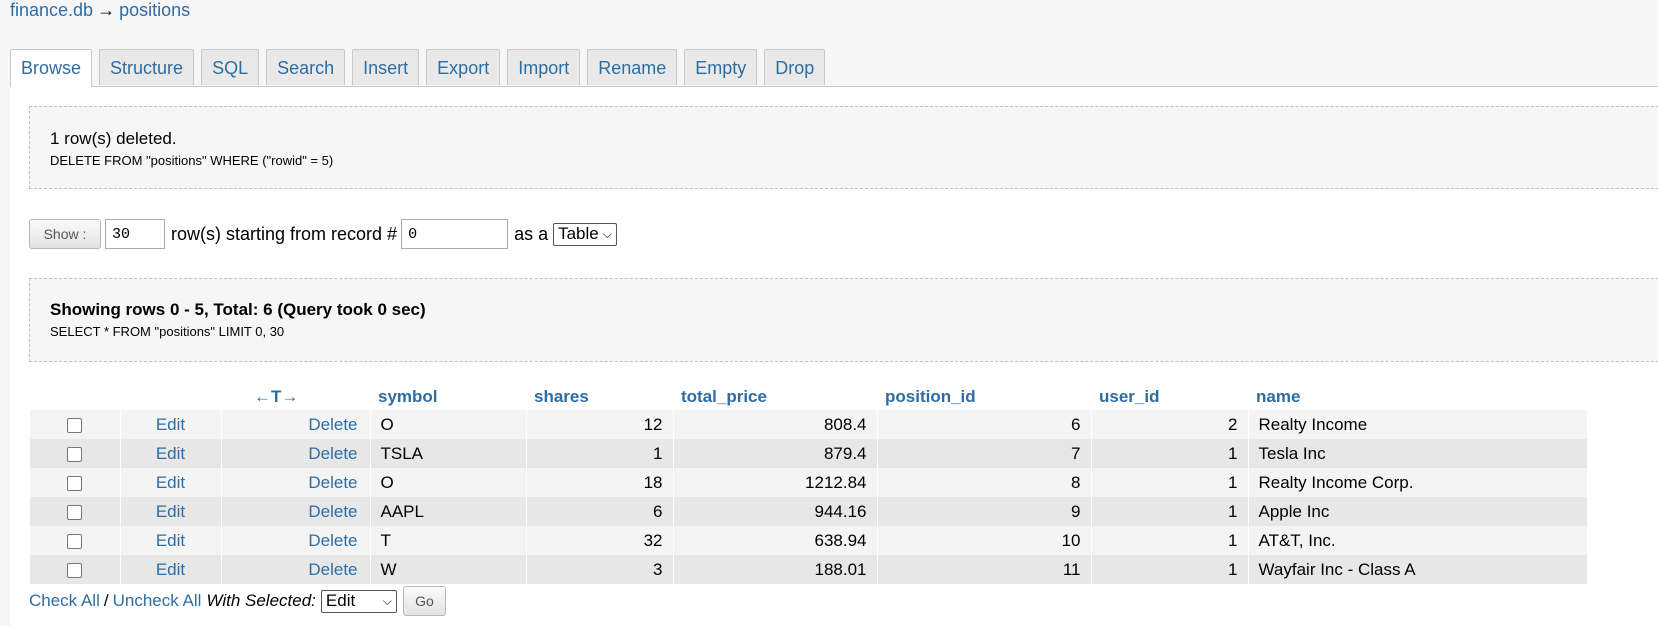 The image size is (1658, 626). What do you see at coordinates (544, 67) in the screenshot?
I see `tab-import: Import` at bounding box center [544, 67].